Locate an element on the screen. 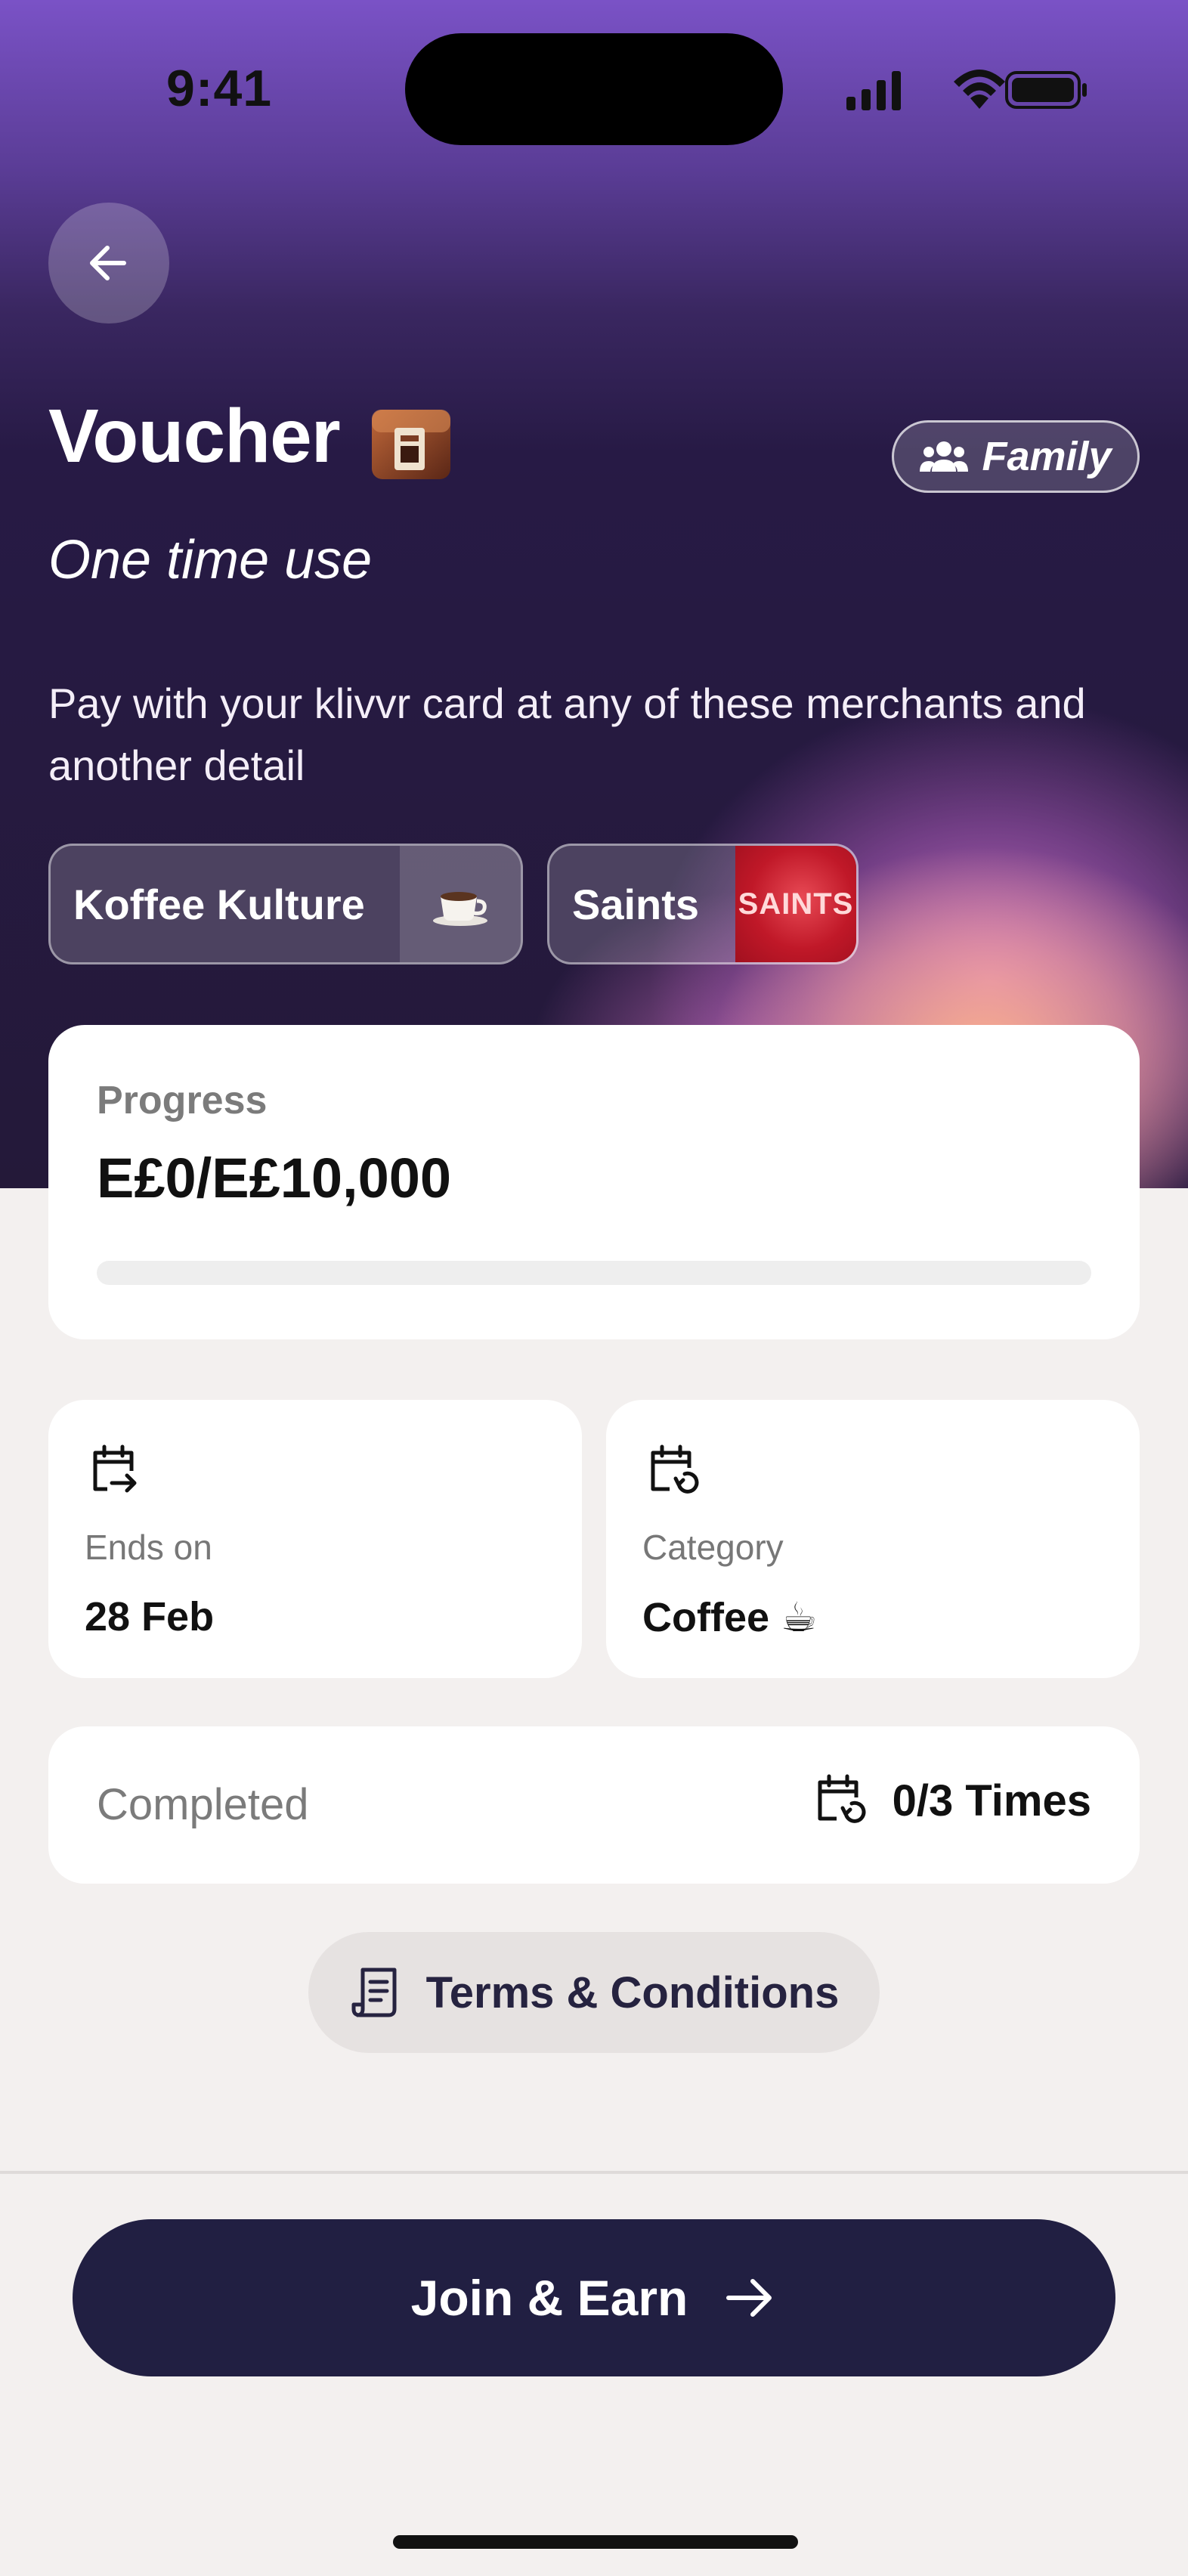 The image size is (1188, 2576). merchant-name: Koffee Kulture is located at coordinates (219, 904).